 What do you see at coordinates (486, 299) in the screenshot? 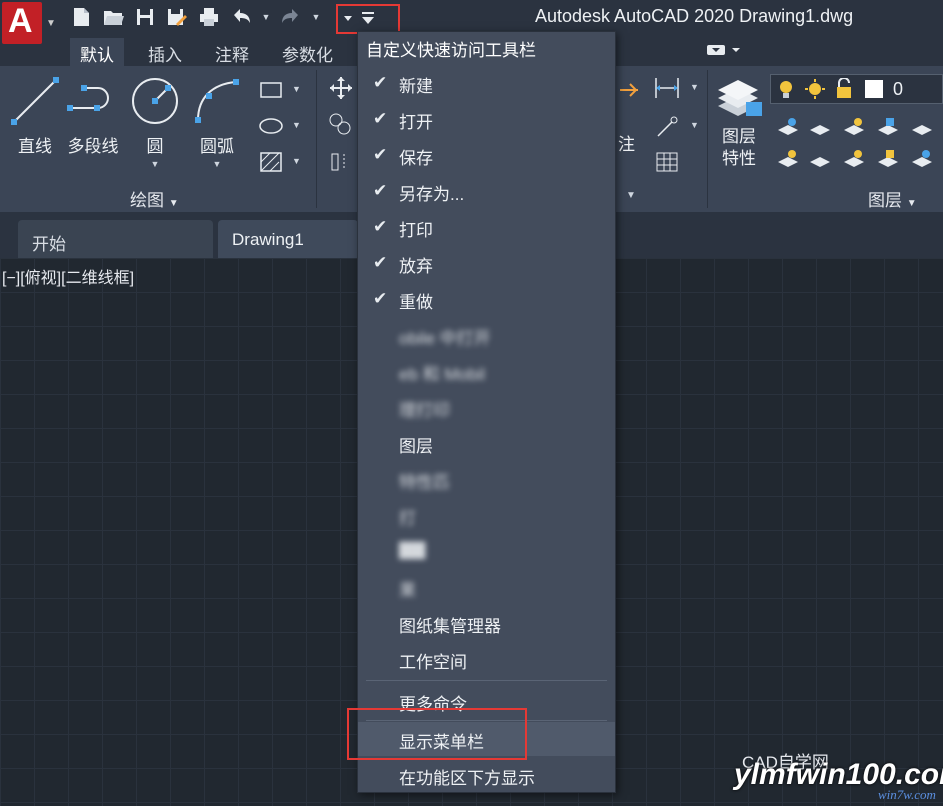
I see `menu-item-redo: ✔ 重做` at bounding box center [486, 299].